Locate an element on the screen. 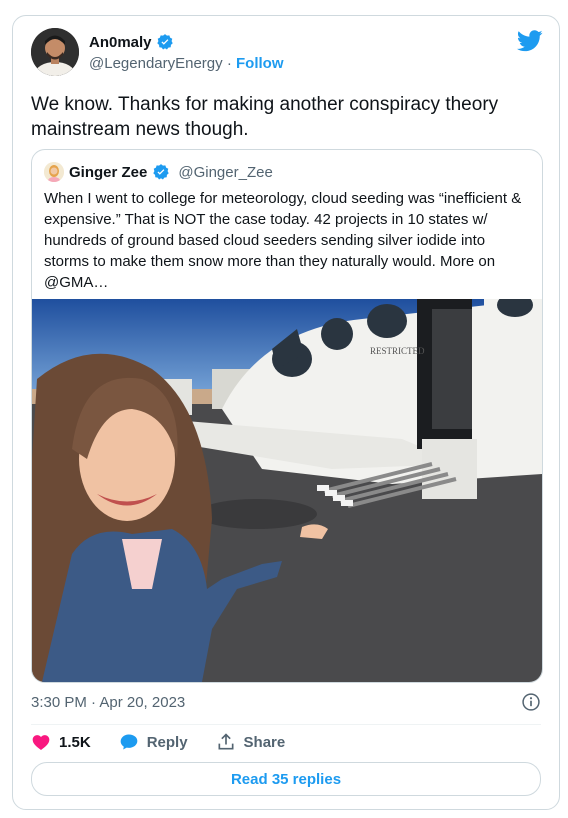 The width and height of the screenshot is (568, 818). info-icon is located at coordinates (531, 702).